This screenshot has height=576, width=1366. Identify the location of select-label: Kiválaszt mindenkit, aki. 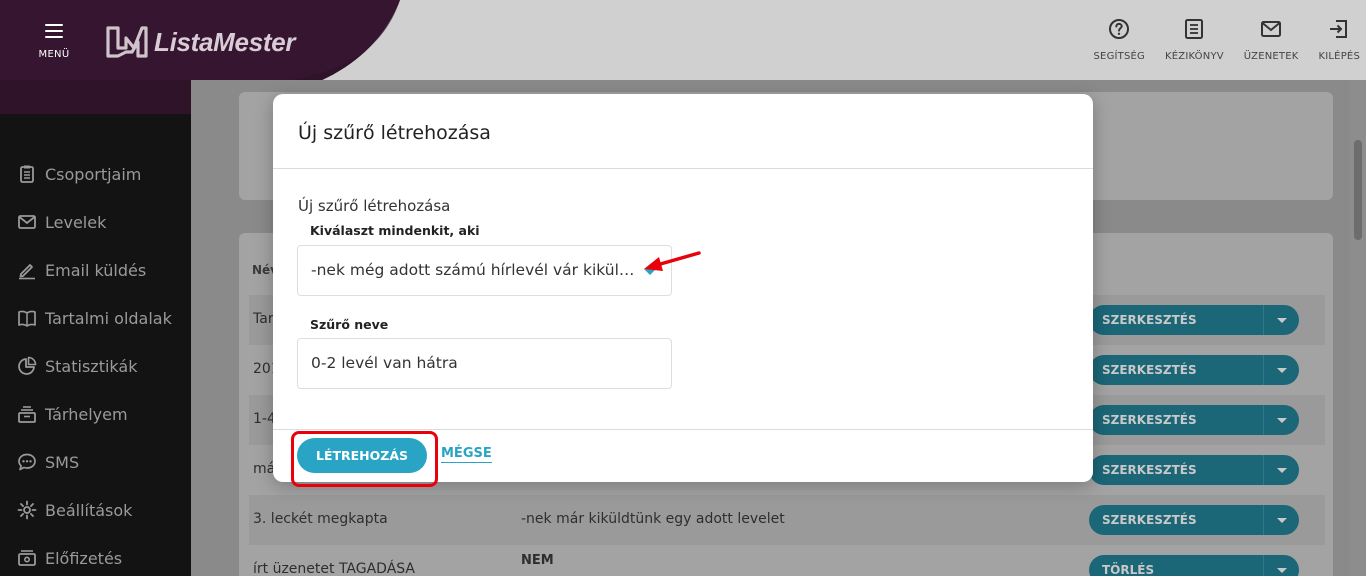
(395, 230).